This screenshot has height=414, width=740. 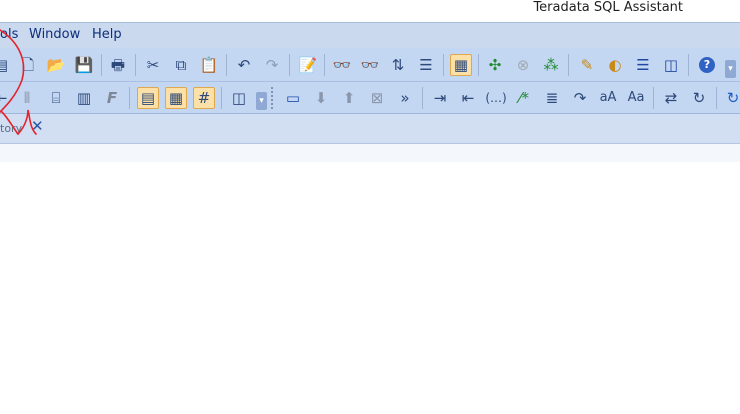 I want to click on query-builder-icon: ▦, so click(x=461, y=65).